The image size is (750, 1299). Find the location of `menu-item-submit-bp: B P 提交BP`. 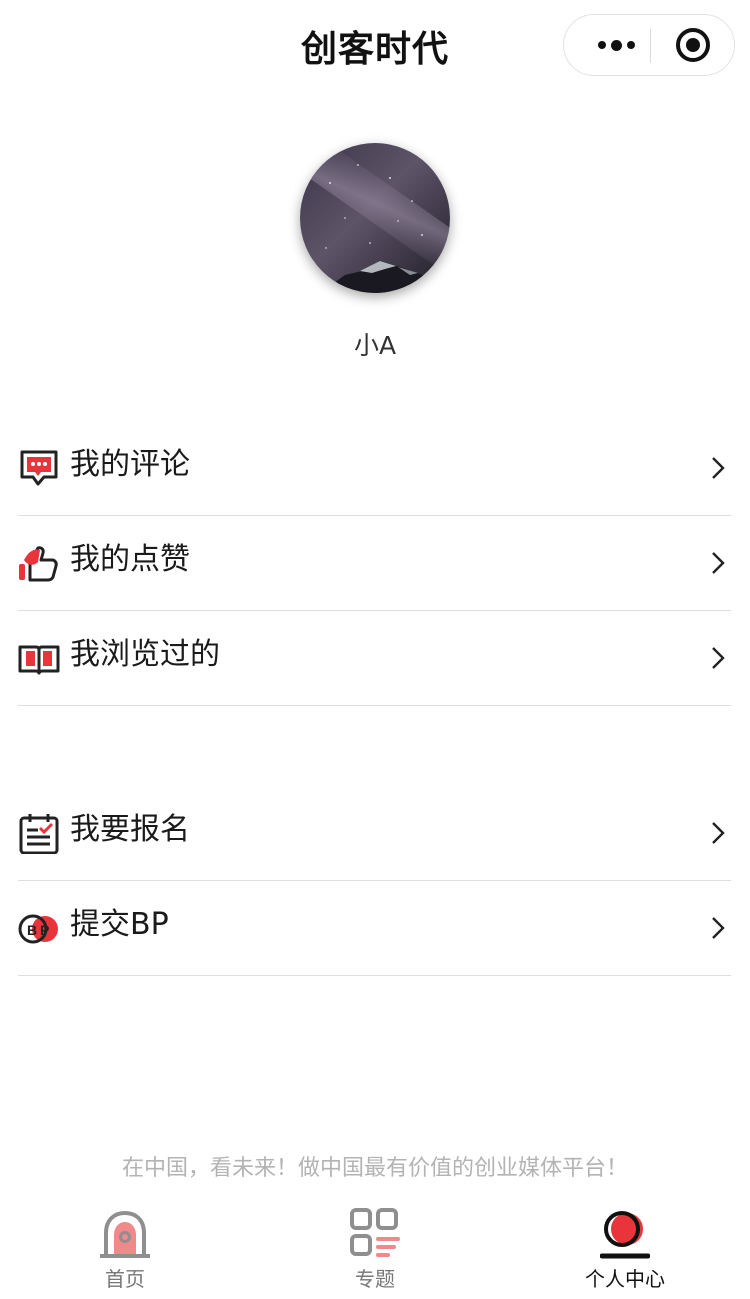

menu-item-submit-bp: B P 提交BP is located at coordinates (374, 928).